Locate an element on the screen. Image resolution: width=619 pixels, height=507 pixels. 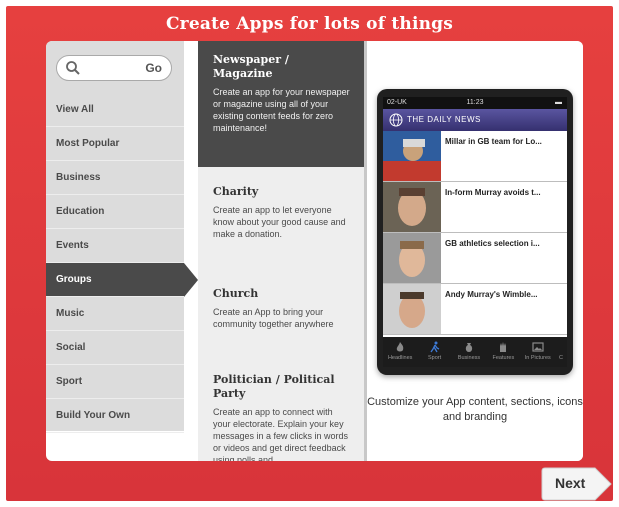
search-icon is located at coordinates (73, 68).